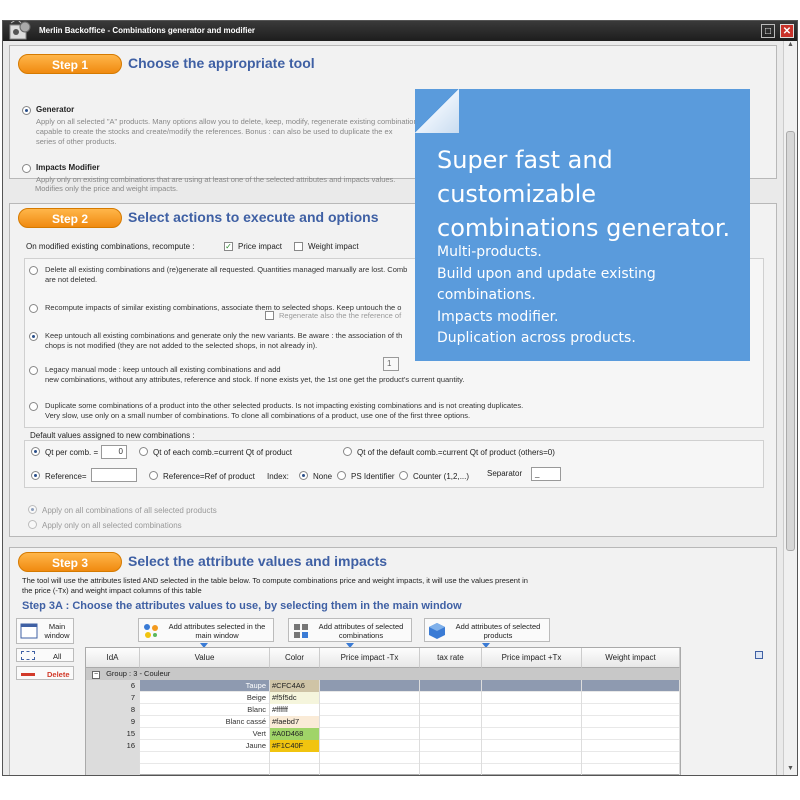 The width and height of the screenshot is (800, 800). What do you see at coordinates (45, 655) in the screenshot?
I see `select-all-button: All` at bounding box center [45, 655].